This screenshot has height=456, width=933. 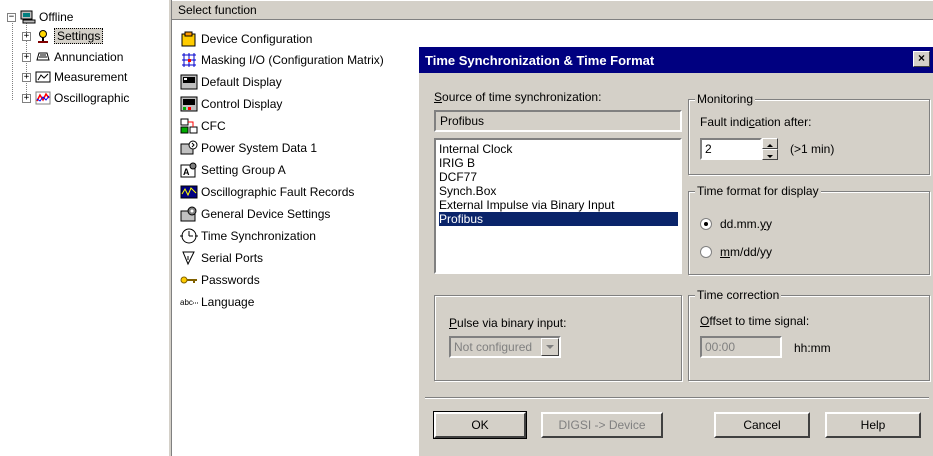 What do you see at coordinates (292, 60) in the screenshot?
I see `list-item-label: Masking I/O (Configuration Matrix)` at bounding box center [292, 60].